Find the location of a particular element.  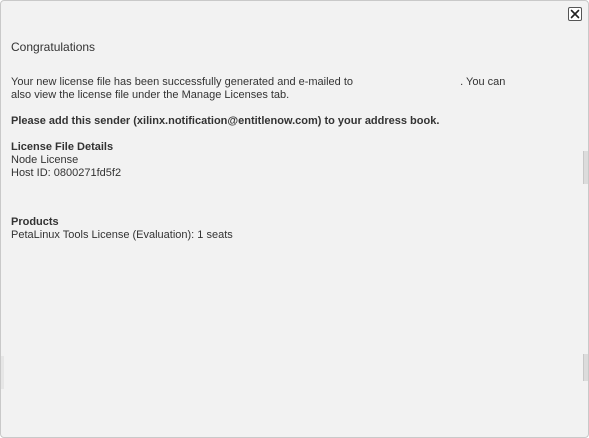

scroll-handle-lower is located at coordinates (585, 367).